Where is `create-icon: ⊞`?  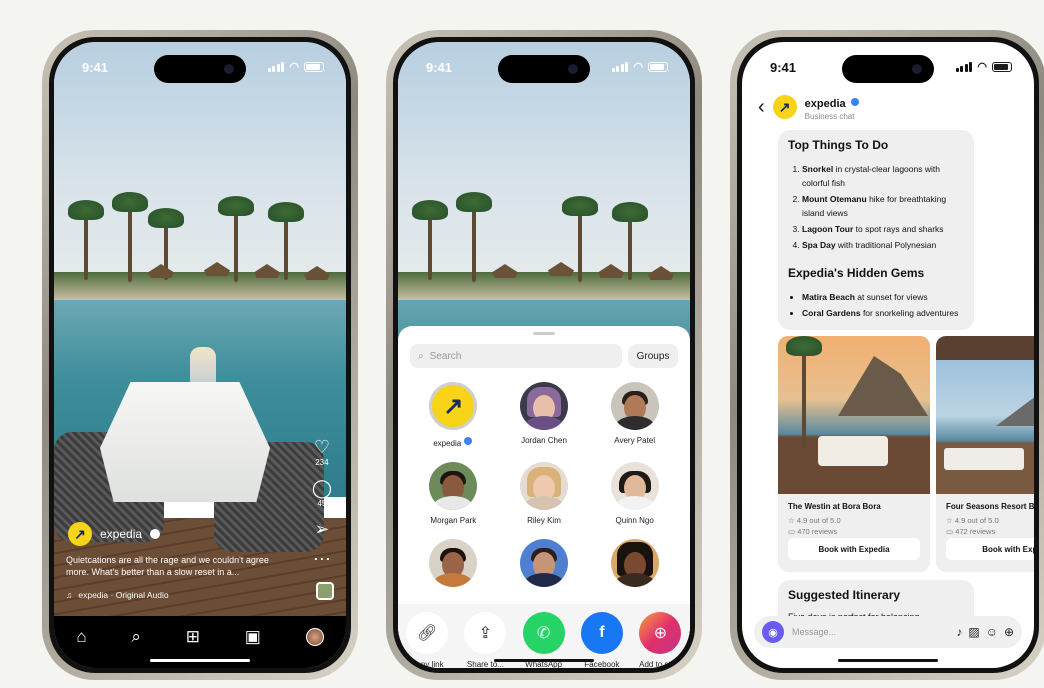 create-icon: ⊞ is located at coordinates (193, 637).